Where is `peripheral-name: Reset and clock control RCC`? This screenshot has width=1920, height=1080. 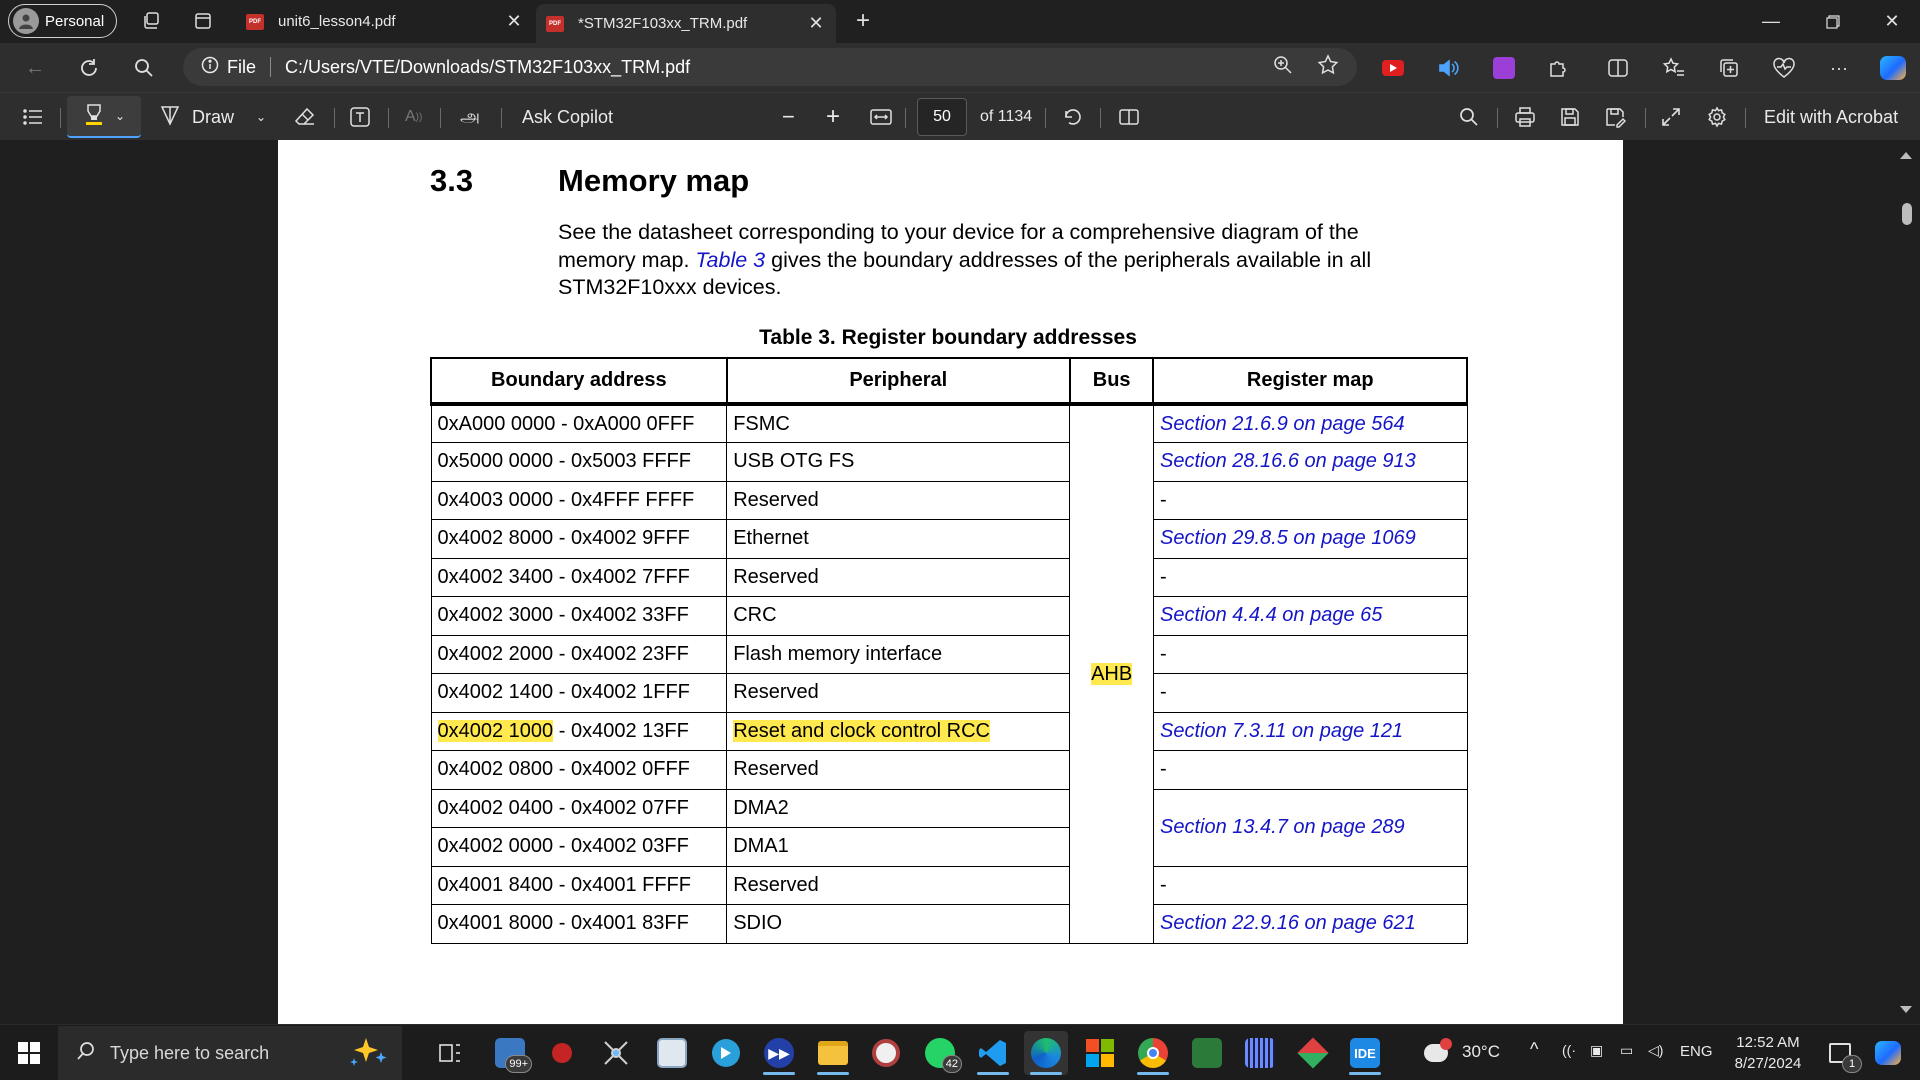 peripheral-name: Reset and clock control RCC is located at coordinates (861, 730).